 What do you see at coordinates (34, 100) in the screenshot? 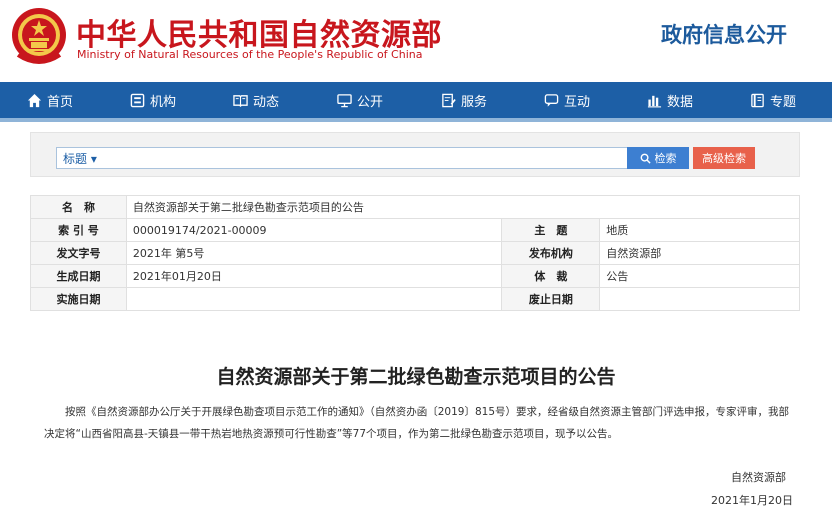
I see `home-icon` at bounding box center [34, 100].